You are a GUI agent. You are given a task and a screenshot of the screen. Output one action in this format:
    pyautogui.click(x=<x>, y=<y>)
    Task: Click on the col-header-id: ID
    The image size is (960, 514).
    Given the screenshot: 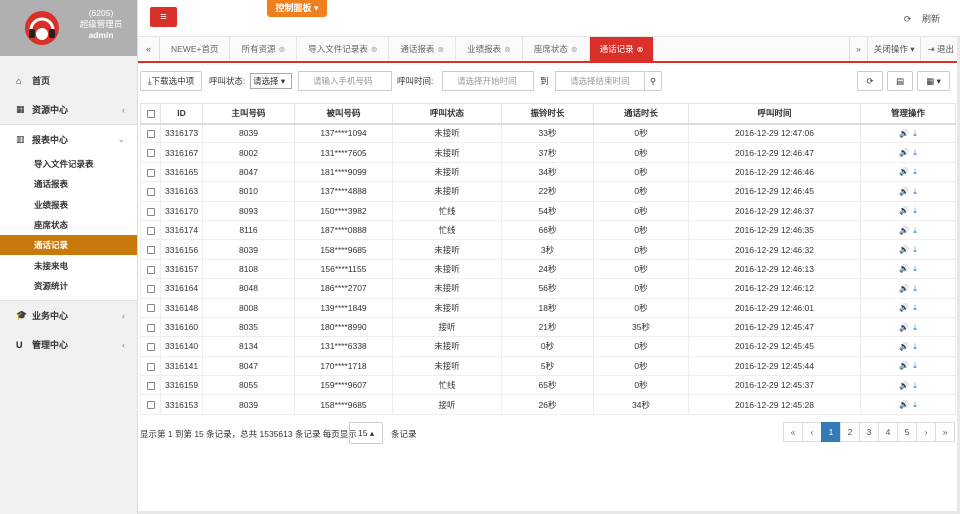 What is the action you would take?
    pyautogui.click(x=181, y=114)
    